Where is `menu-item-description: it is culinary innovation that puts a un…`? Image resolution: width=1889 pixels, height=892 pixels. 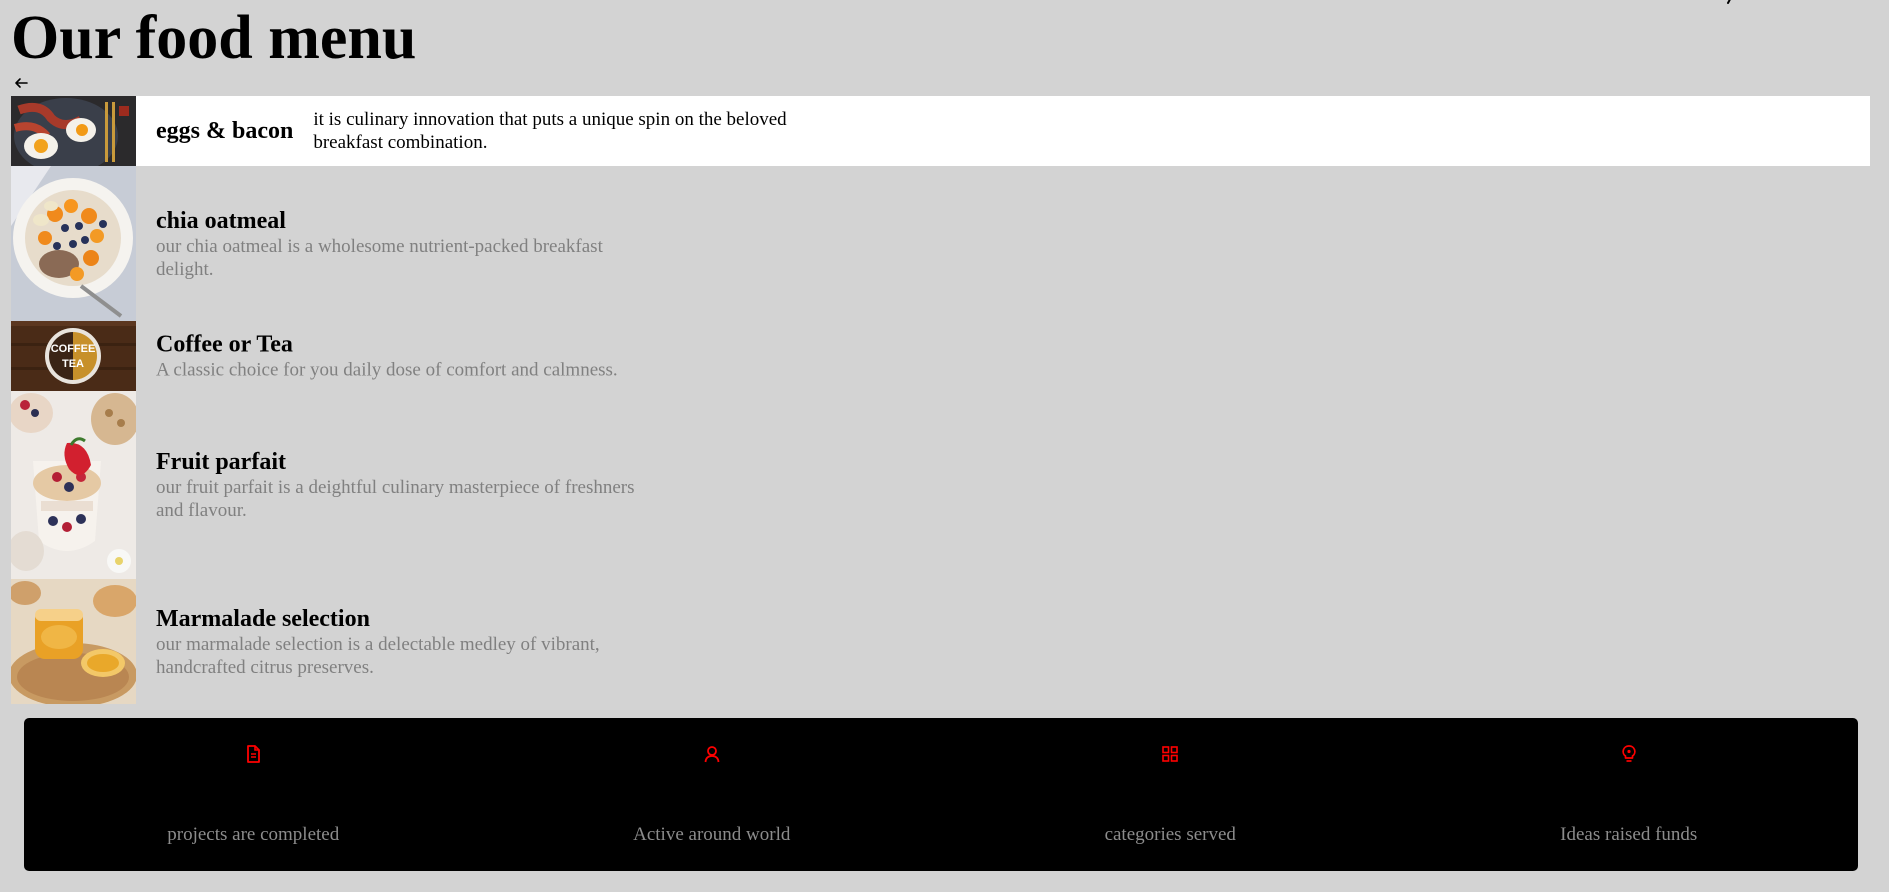 menu-item-description: it is culinary innovation that puts a un… is located at coordinates (550, 131).